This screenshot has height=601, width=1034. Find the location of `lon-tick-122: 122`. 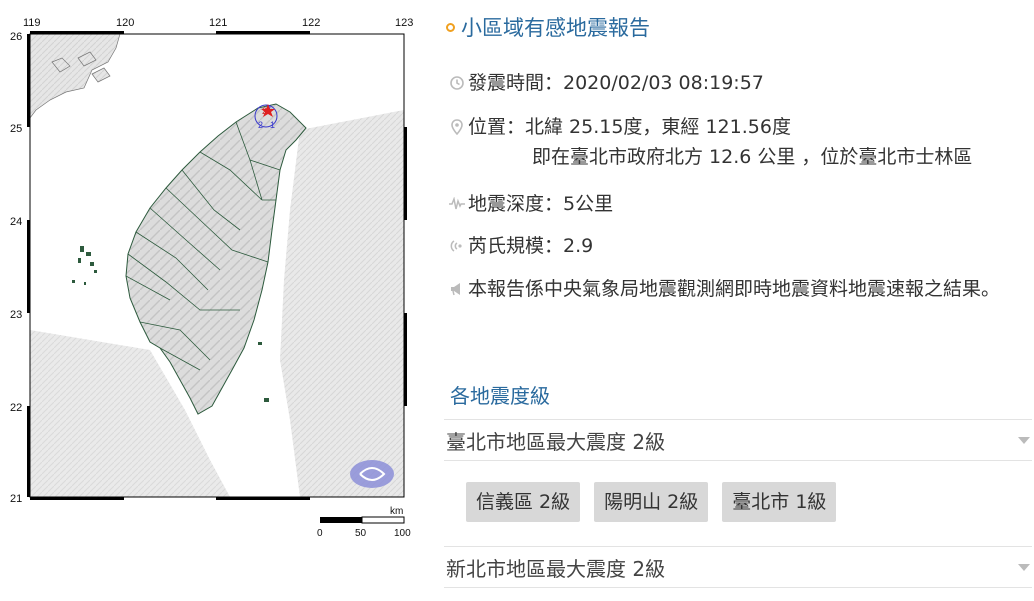

lon-tick-122: 122 is located at coordinates (311, 23).